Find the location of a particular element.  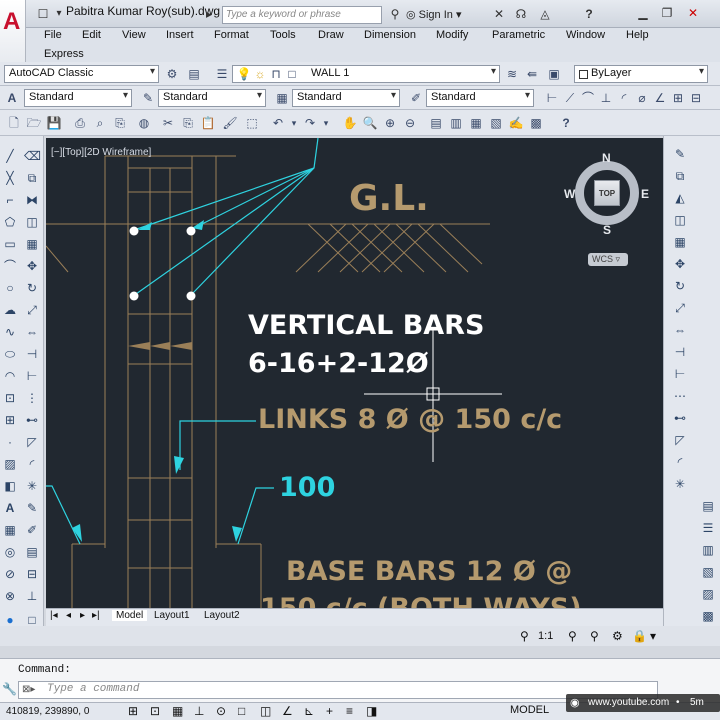

wrench-icon: 🔧 is located at coordinates (9, 689).